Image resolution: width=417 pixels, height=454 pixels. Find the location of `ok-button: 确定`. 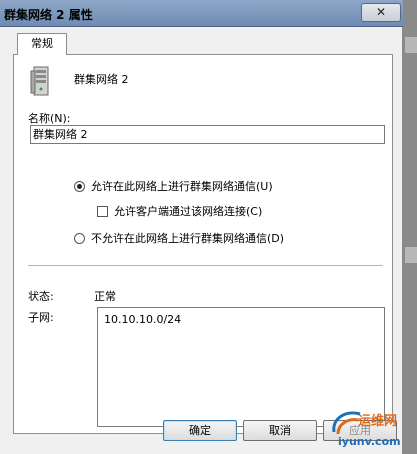

ok-button: 确定 is located at coordinates (200, 430).